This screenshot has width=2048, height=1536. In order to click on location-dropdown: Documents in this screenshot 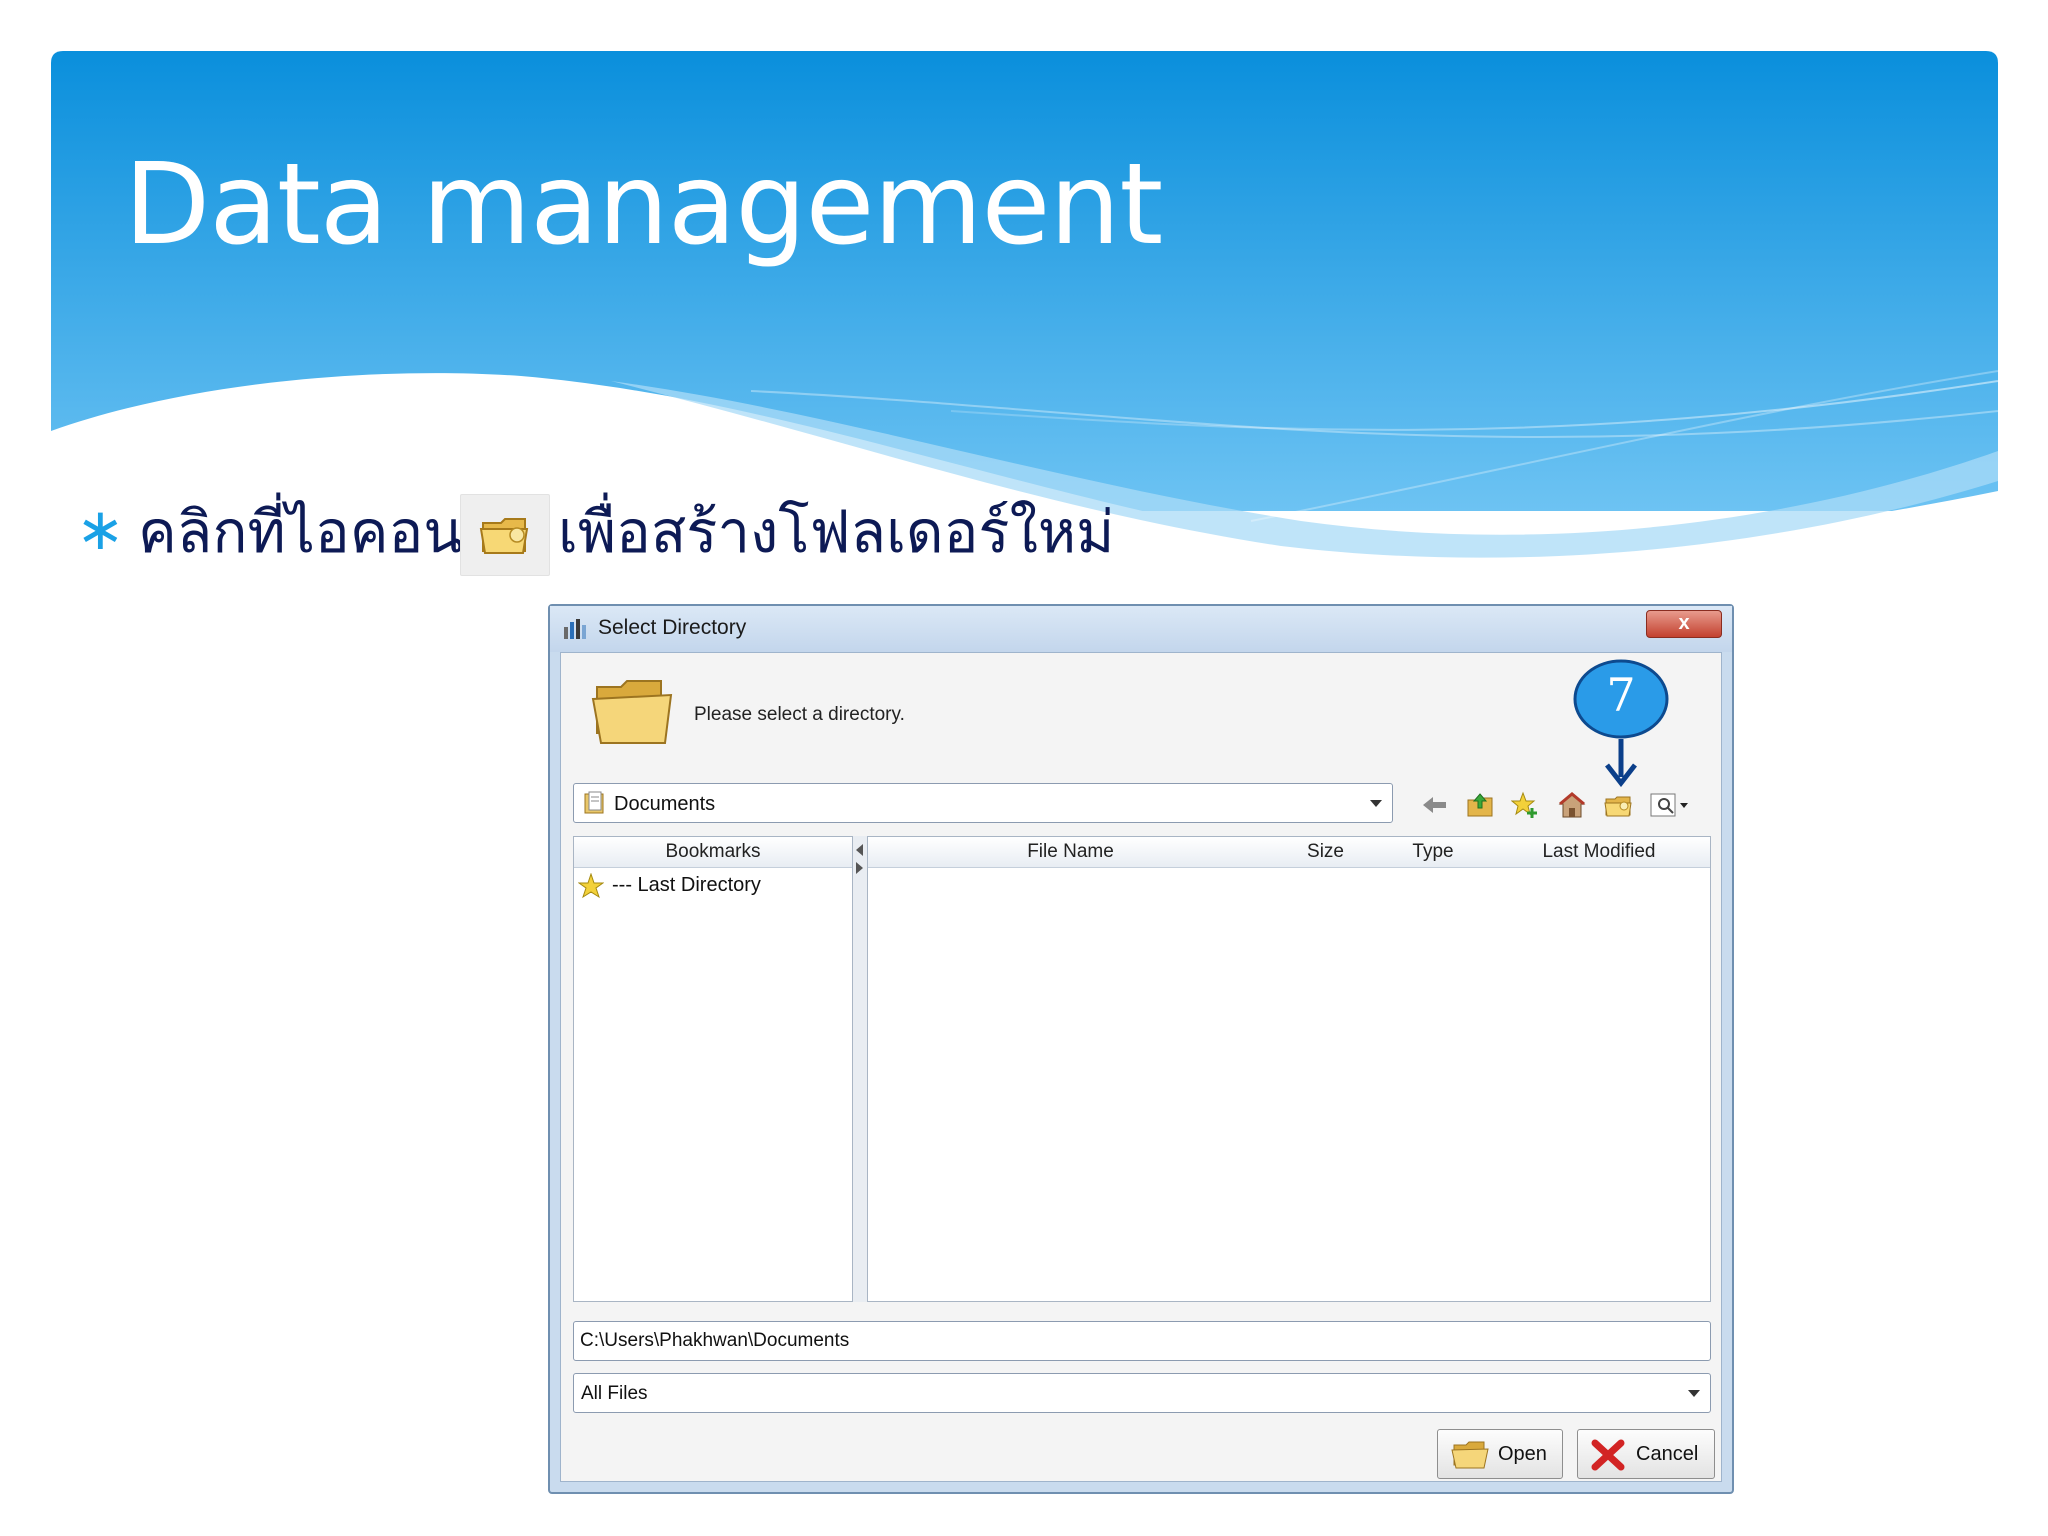, I will do `click(983, 803)`.